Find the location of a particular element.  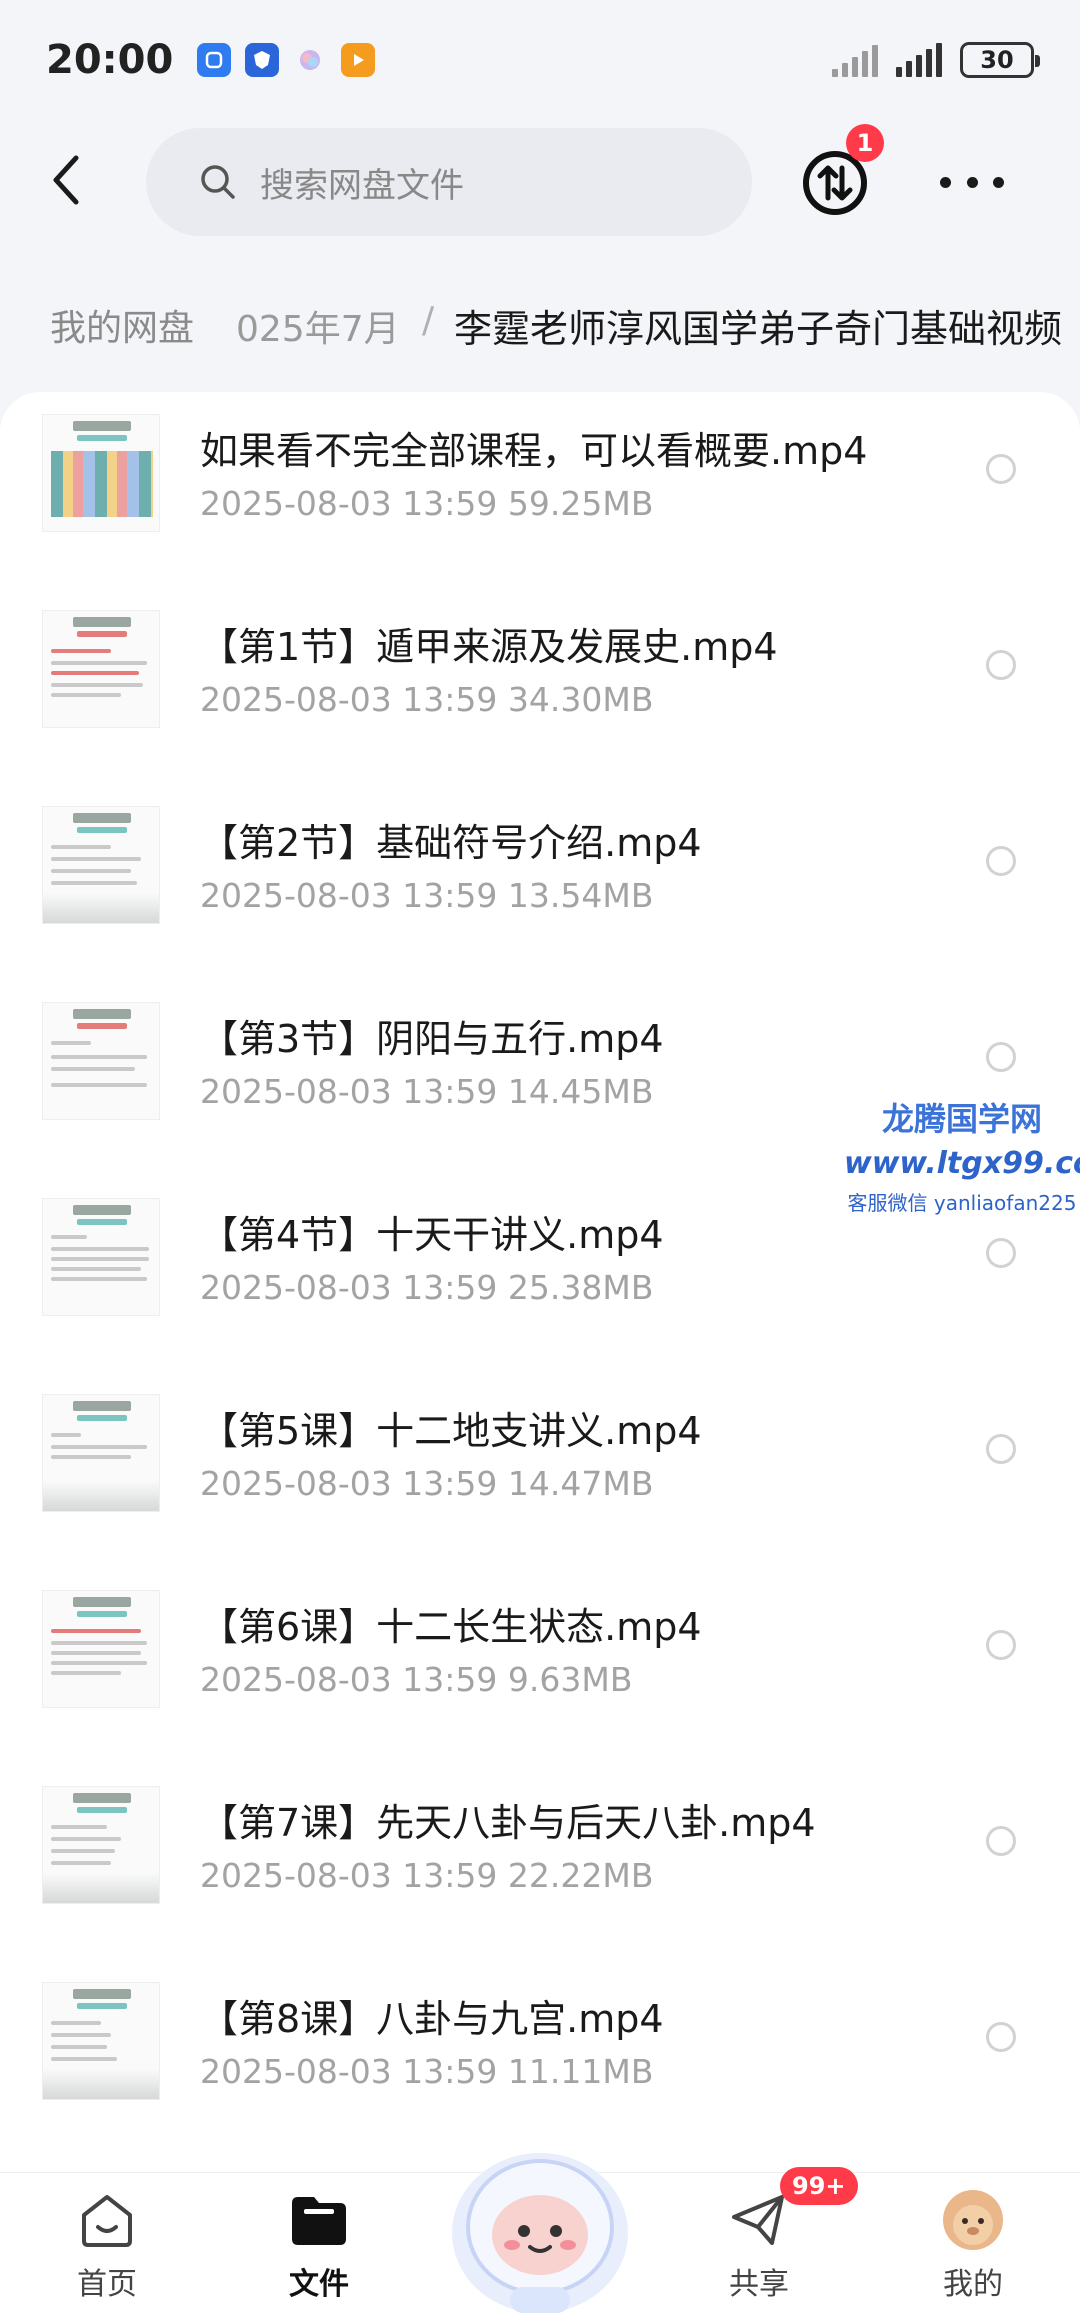

list-item: 【第6课】十二长生状态.mp4 2025-08-03 13:59 9.63MB is located at coordinates (540, 1666).